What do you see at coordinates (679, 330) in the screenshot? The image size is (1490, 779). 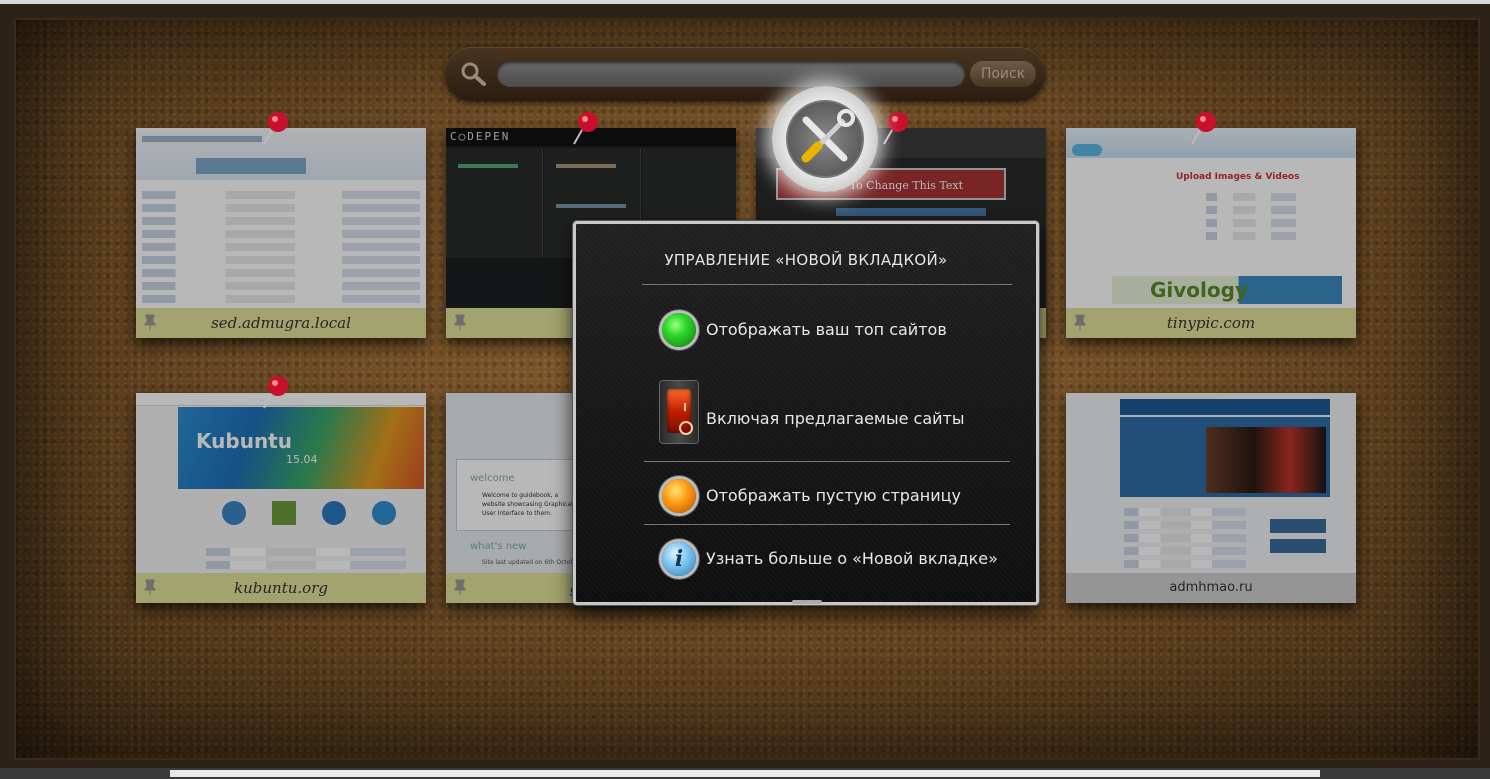 I see `green-radio-icon` at bounding box center [679, 330].